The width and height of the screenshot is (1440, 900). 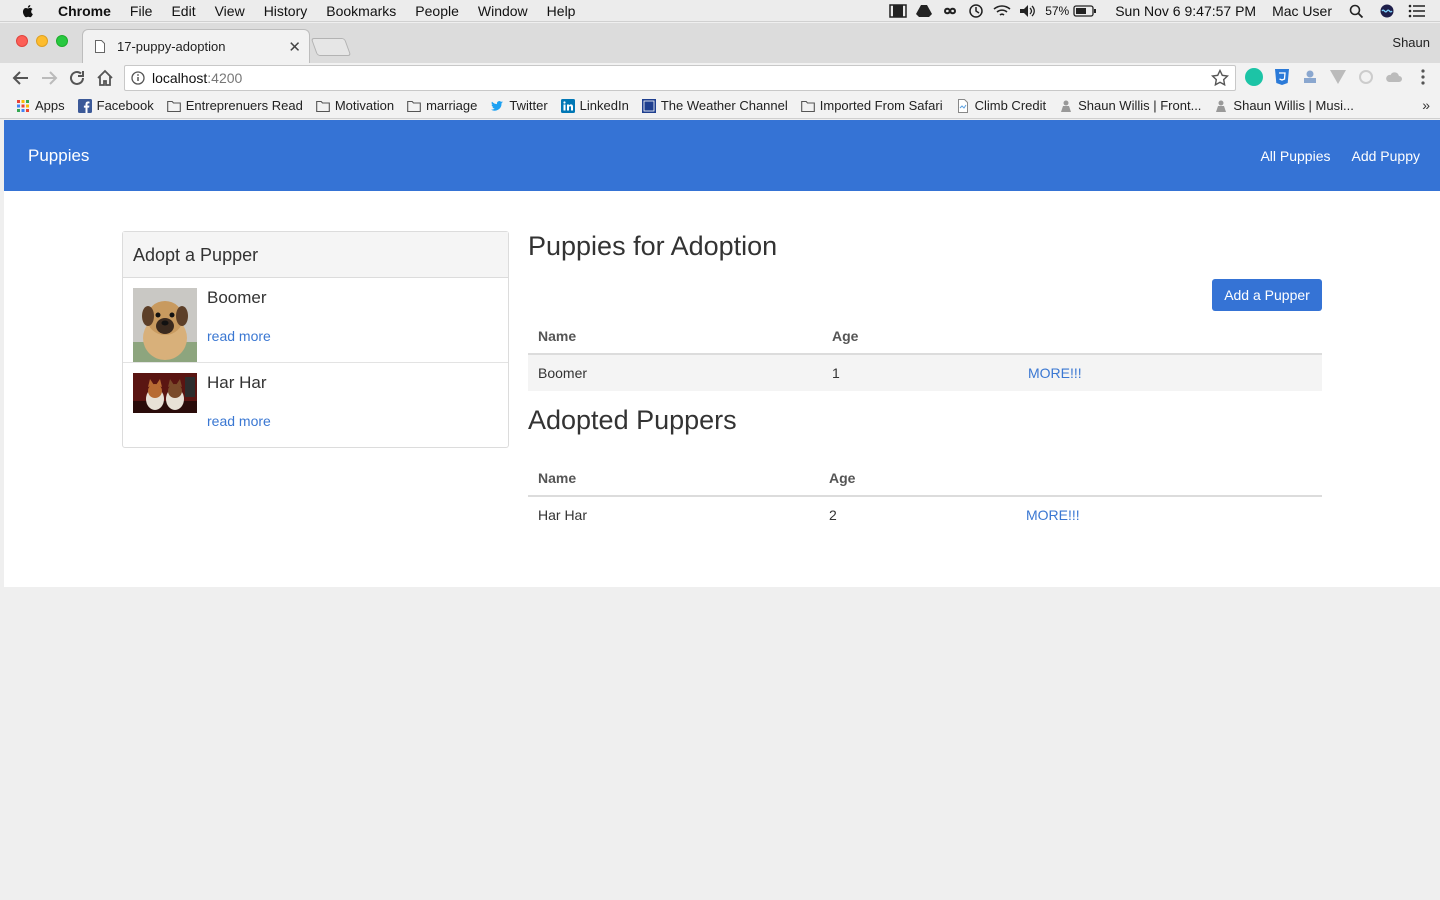 I want to click on back-icon, so click(x=21, y=78).